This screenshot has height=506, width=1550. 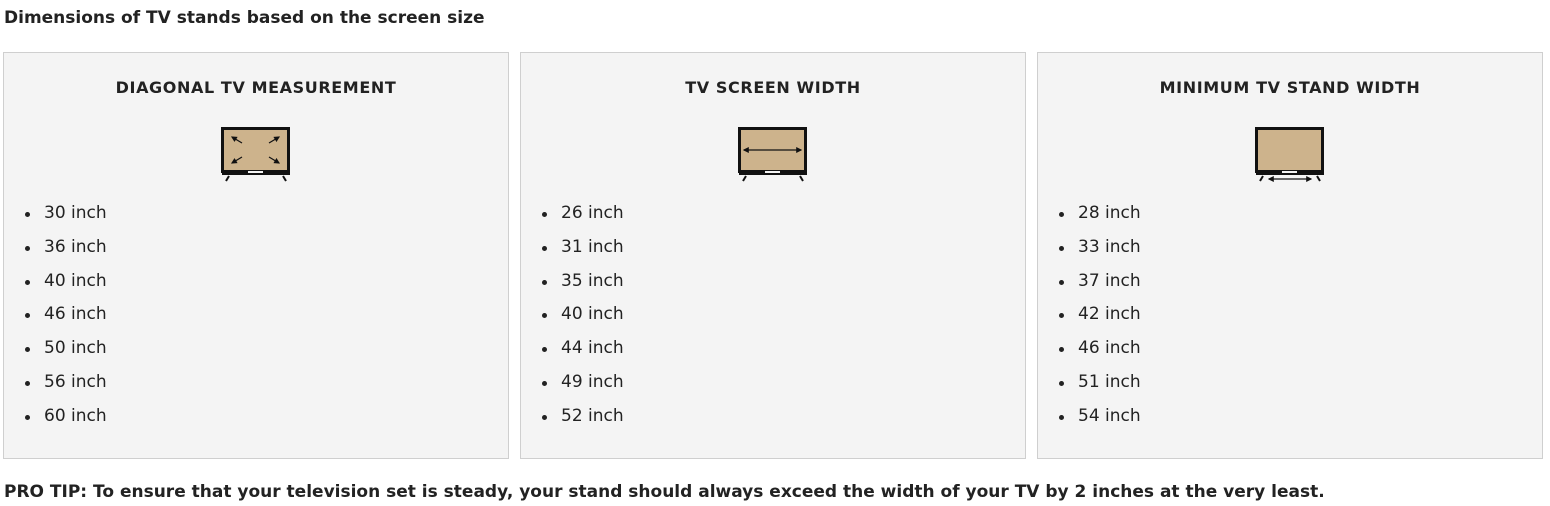 What do you see at coordinates (66, 214) in the screenshot?
I see `list-item: 30 inch` at bounding box center [66, 214].